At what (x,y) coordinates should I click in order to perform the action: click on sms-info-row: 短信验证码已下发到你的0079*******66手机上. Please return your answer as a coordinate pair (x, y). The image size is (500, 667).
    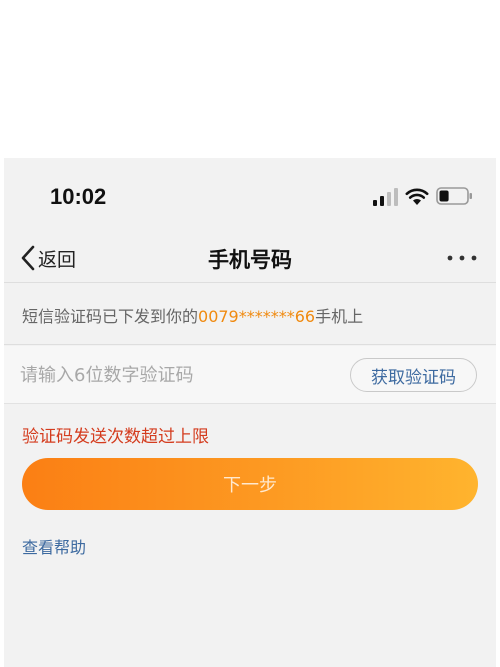
    Looking at the image, I should click on (250, 313).